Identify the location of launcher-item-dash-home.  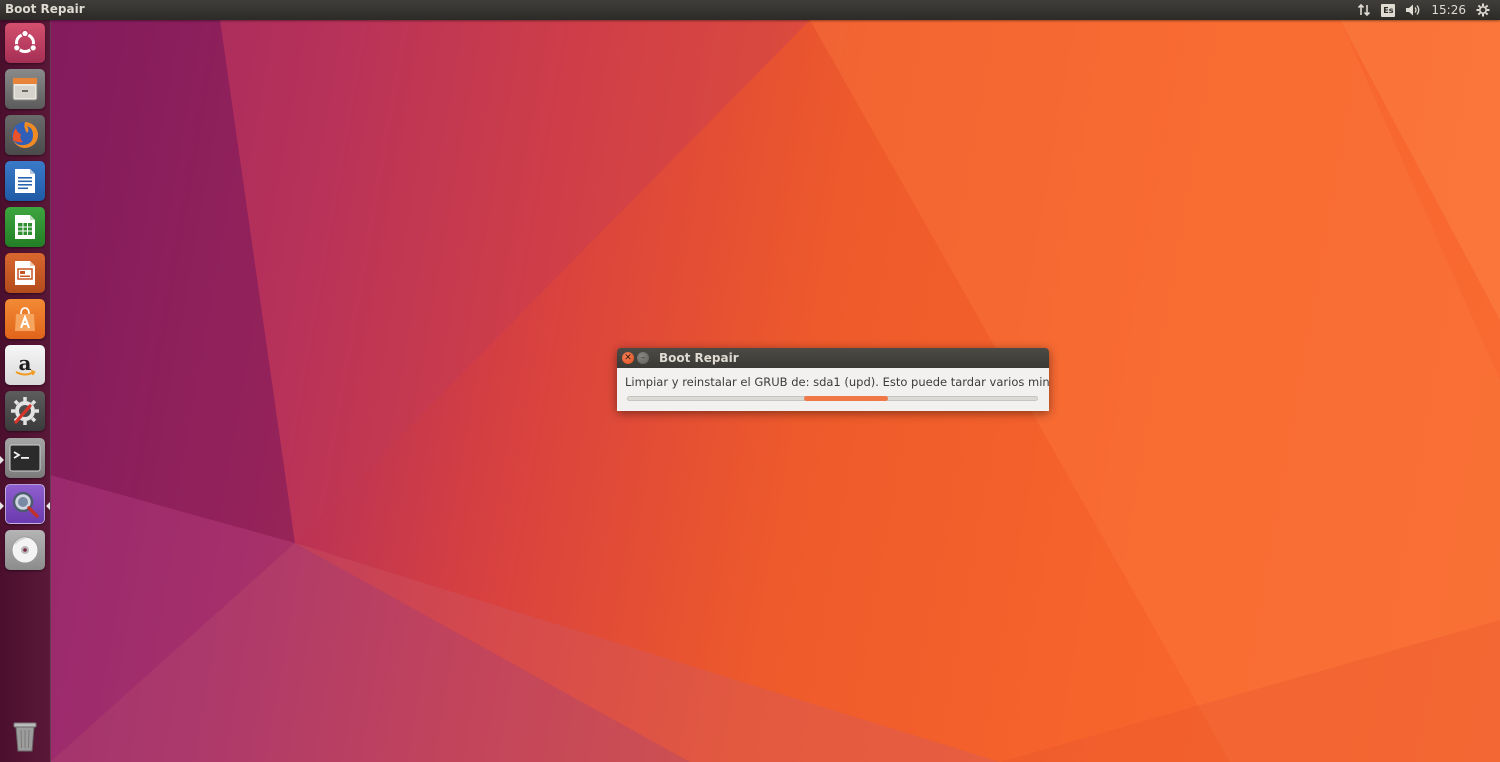
(25, 43).